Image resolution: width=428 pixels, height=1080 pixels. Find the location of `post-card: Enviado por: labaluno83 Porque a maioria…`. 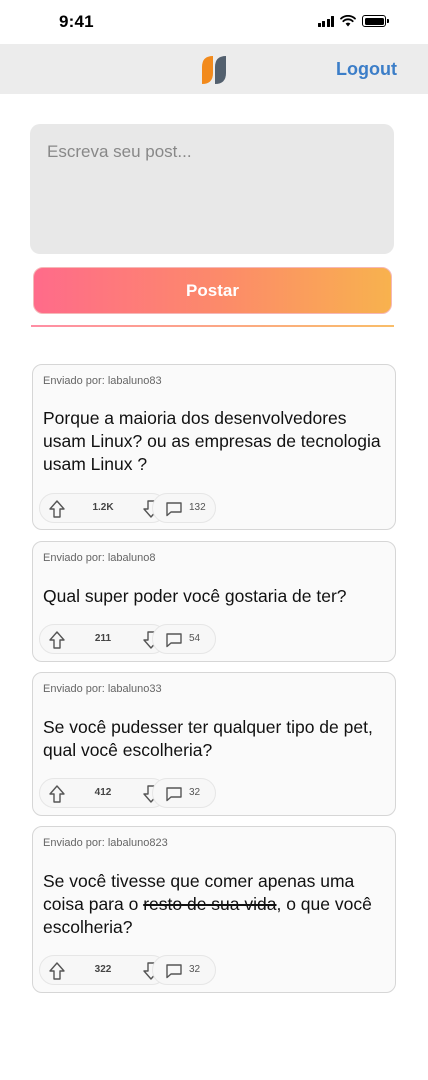

post-card: Enviado por: labaluno83 Porque a maioria… is located at coordinates (214, 447).